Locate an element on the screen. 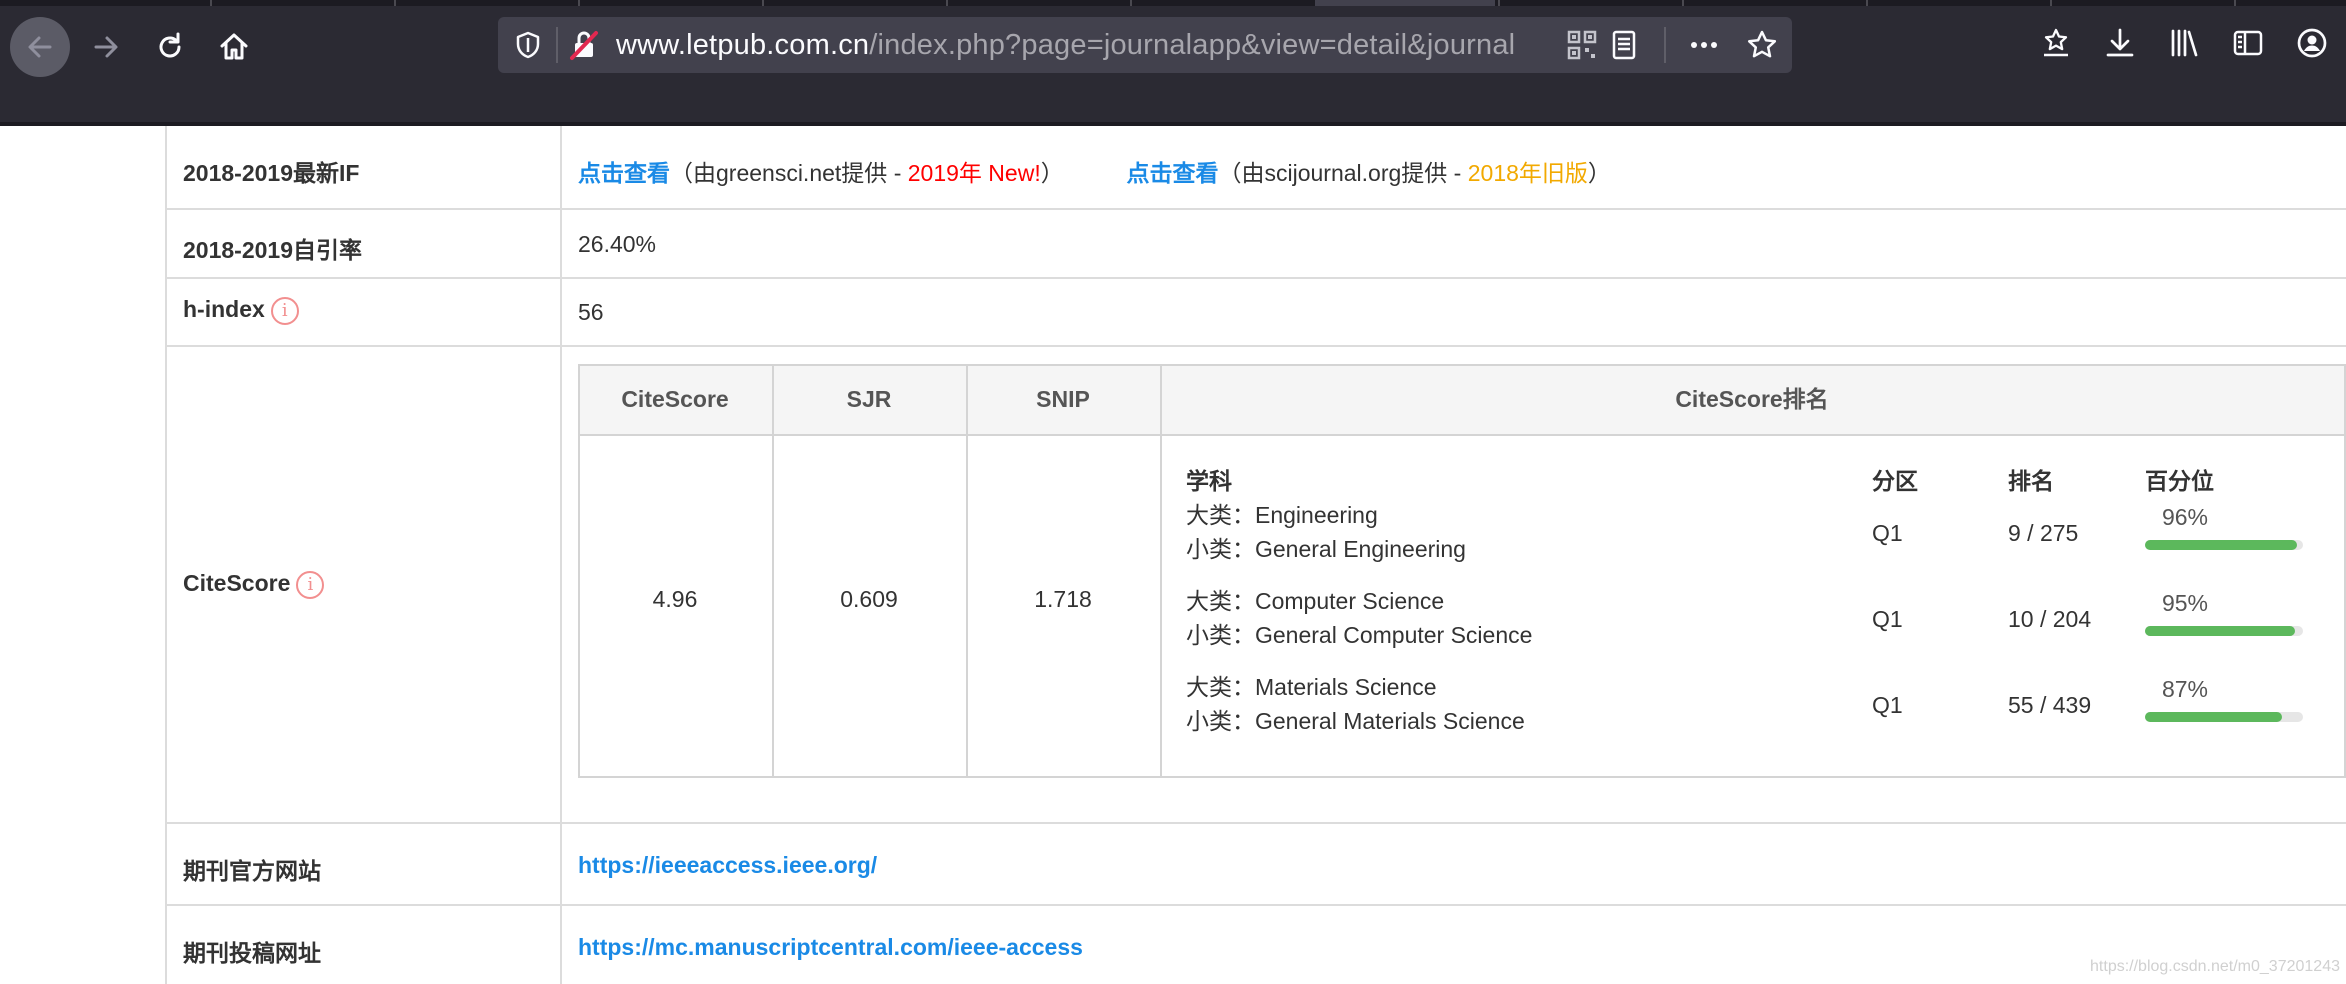  ranking-minor-subject: 小类：General Engineering is located at coordinates (1326, 549).